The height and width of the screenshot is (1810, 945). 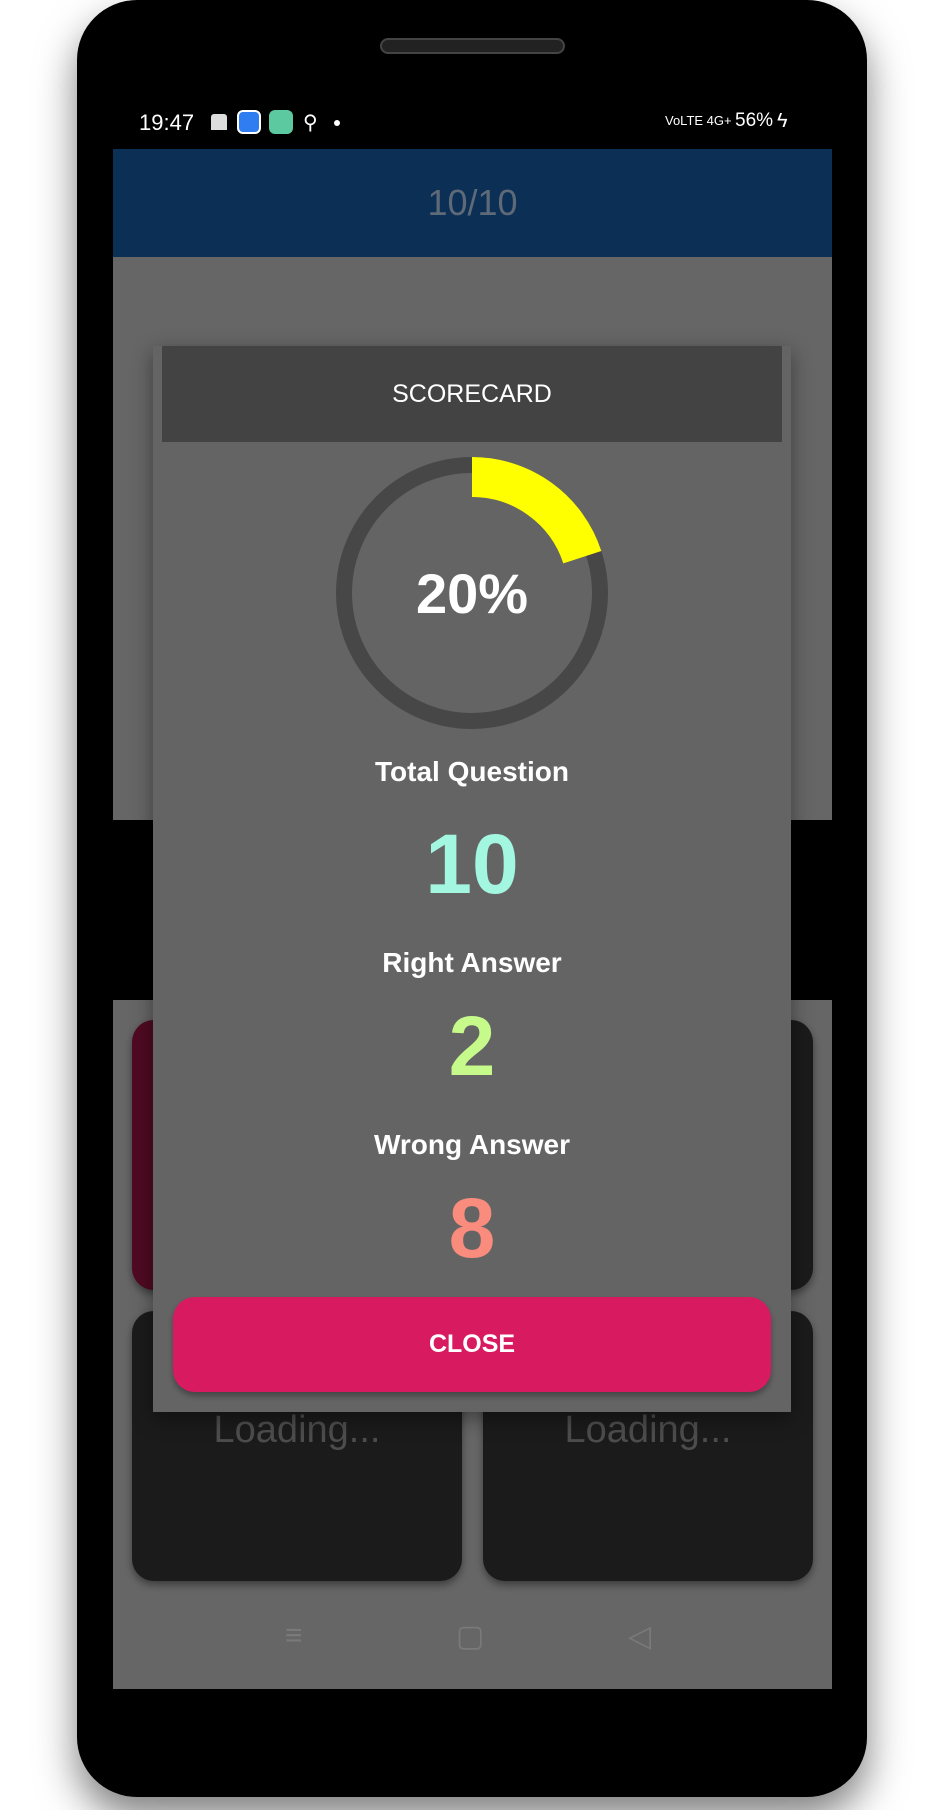 I want to click on app-bar: 10/10, so click(x=472, y=203).